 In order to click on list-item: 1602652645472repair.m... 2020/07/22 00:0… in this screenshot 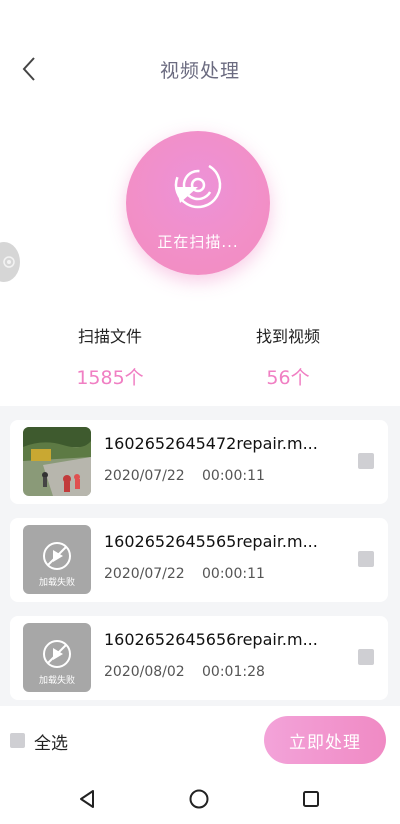, I will do `click(199, 462)`.